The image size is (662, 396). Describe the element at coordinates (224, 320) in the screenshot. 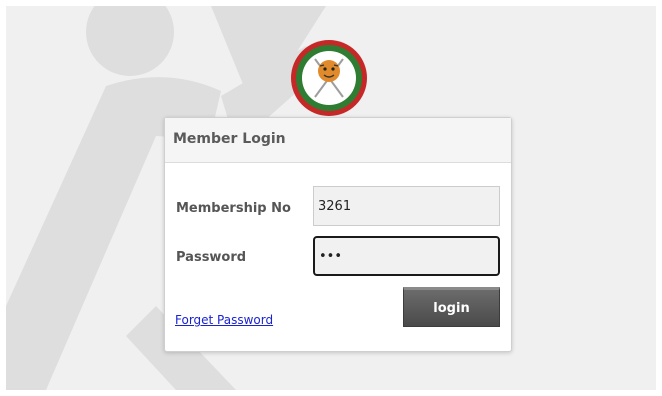

I see `forget-password-link: Forget Password` at that location.